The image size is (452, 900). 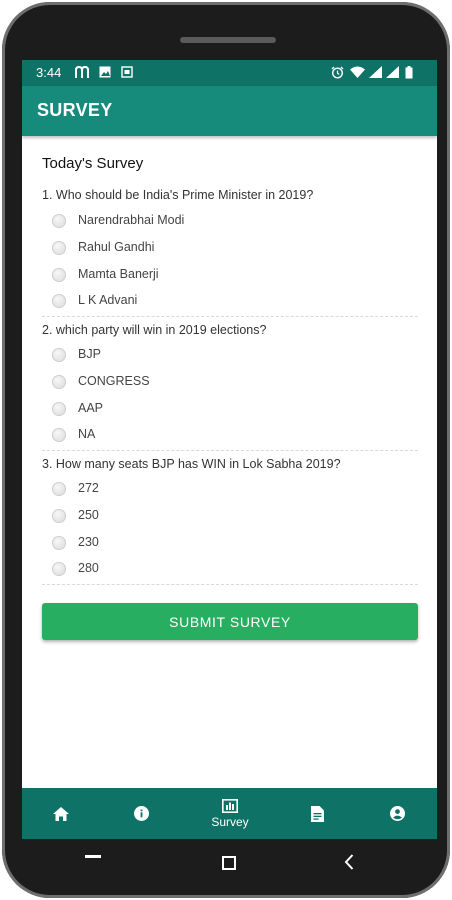 I want to click on option-label: CONGRESS, so click(x=114, y=381).